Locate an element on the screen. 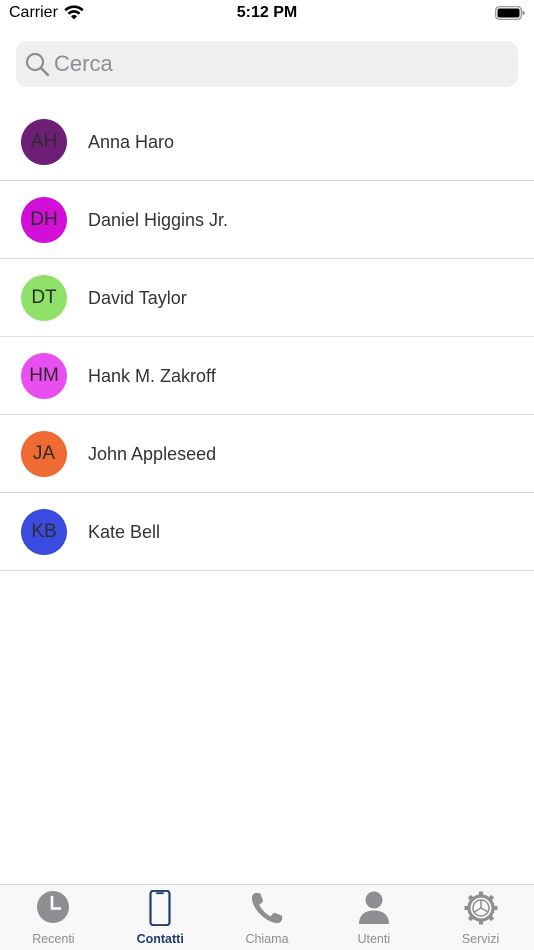  battery-icon is located at coordinates (510, 13).